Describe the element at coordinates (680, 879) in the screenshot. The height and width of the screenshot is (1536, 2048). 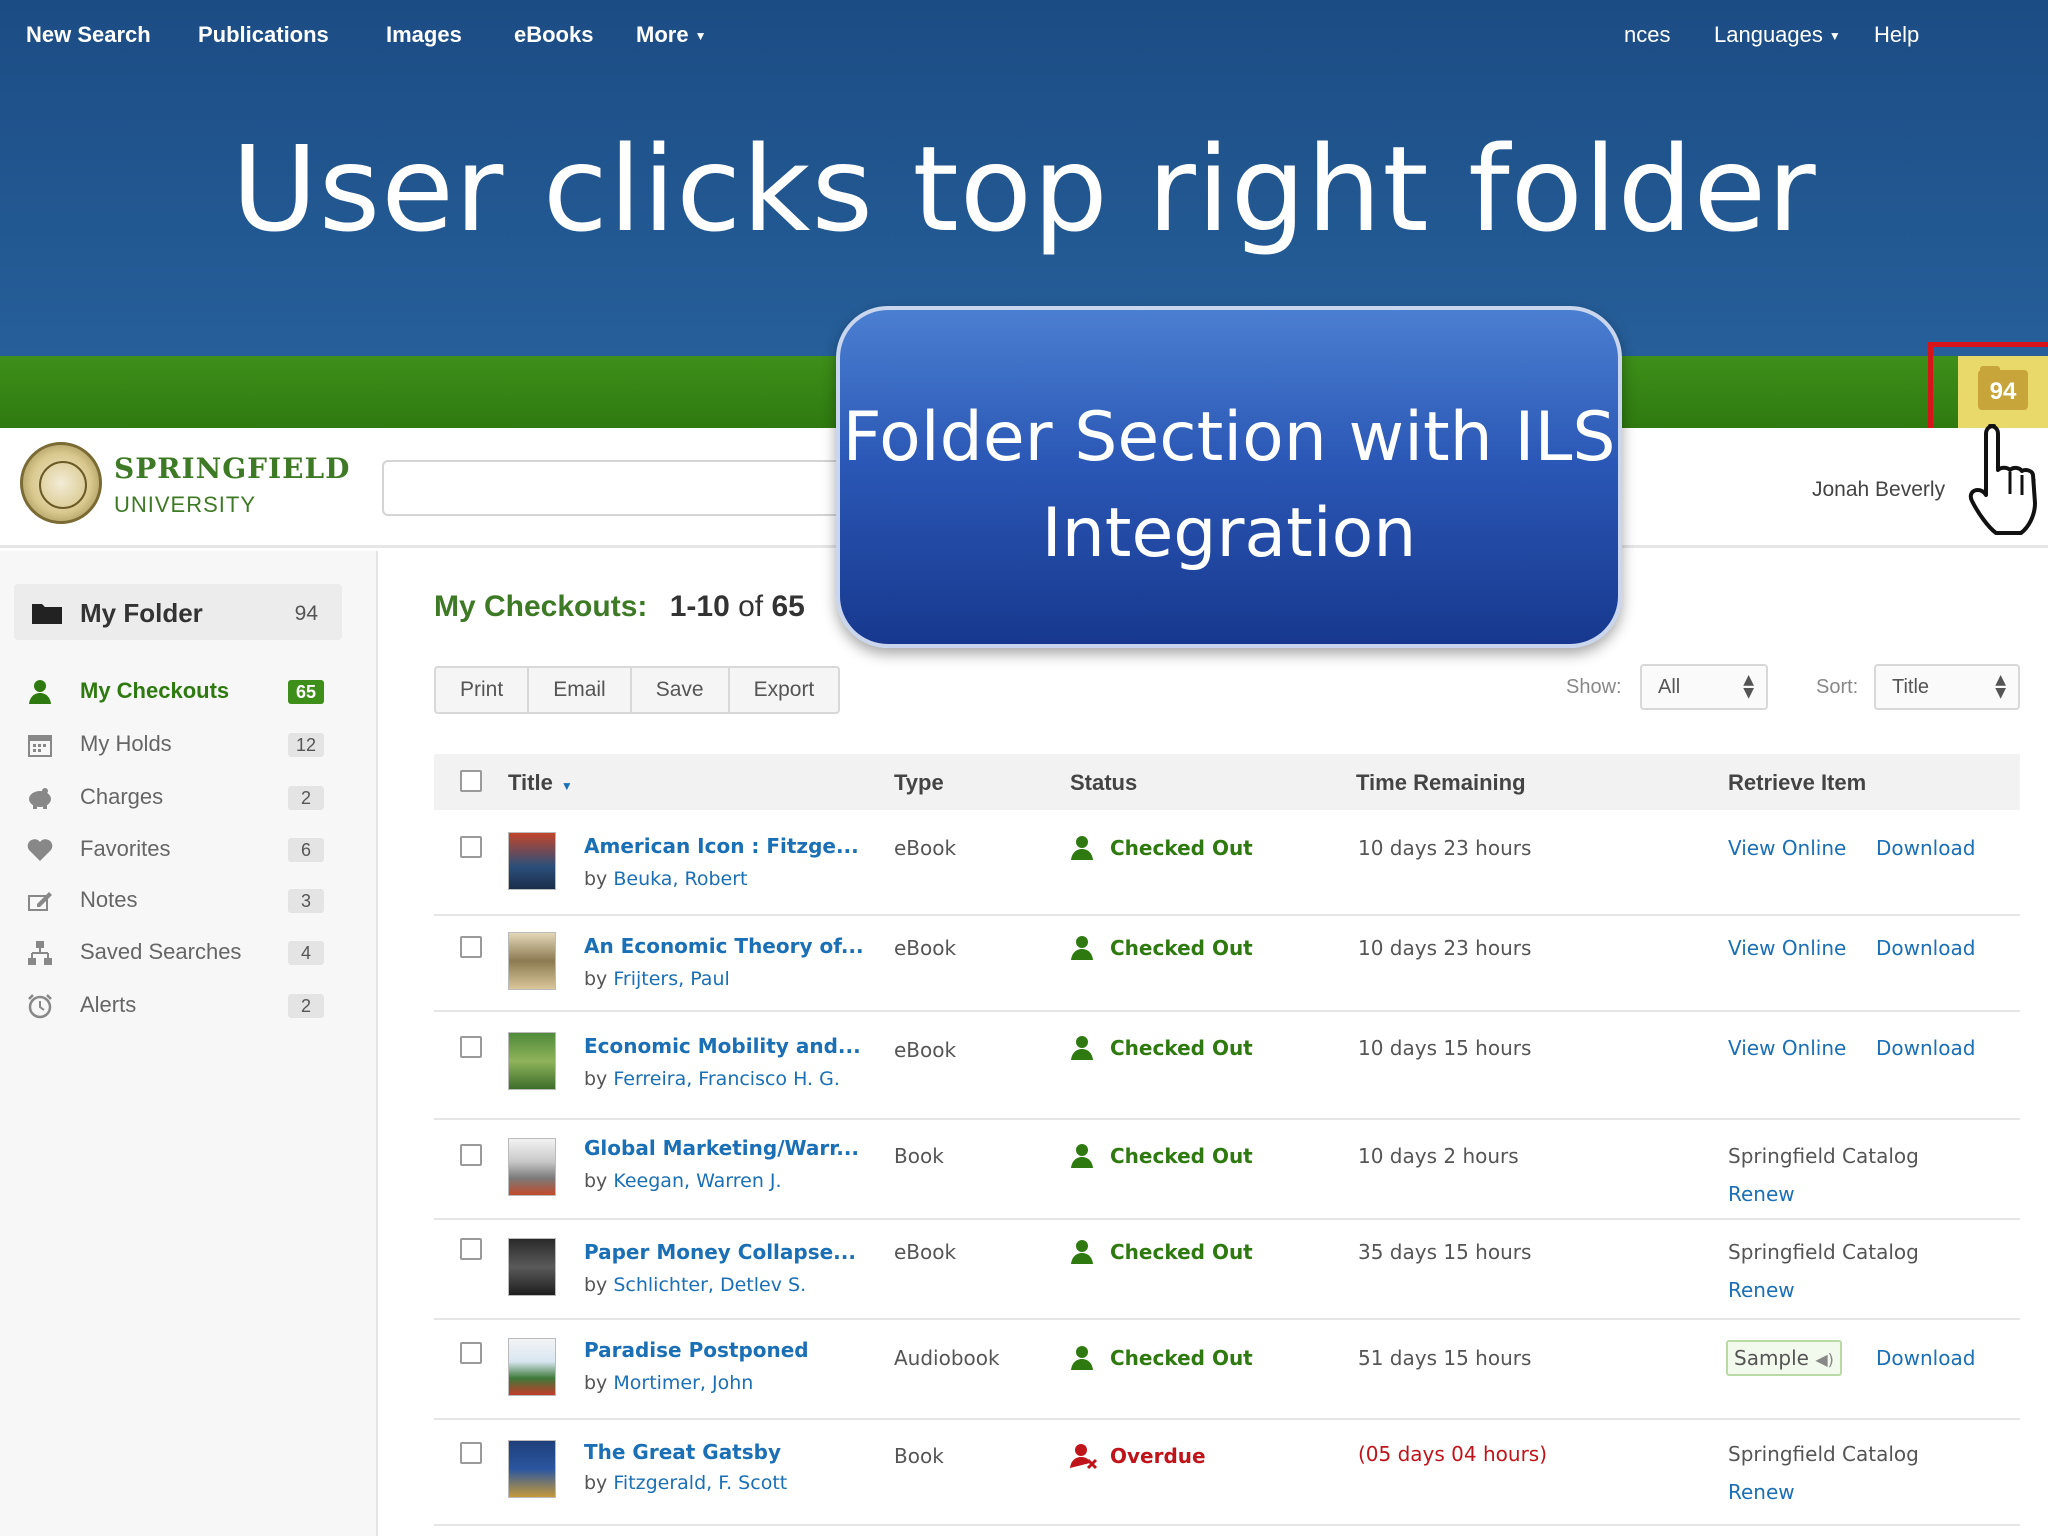
I see `author-link: Beuka, Robert` at that location.